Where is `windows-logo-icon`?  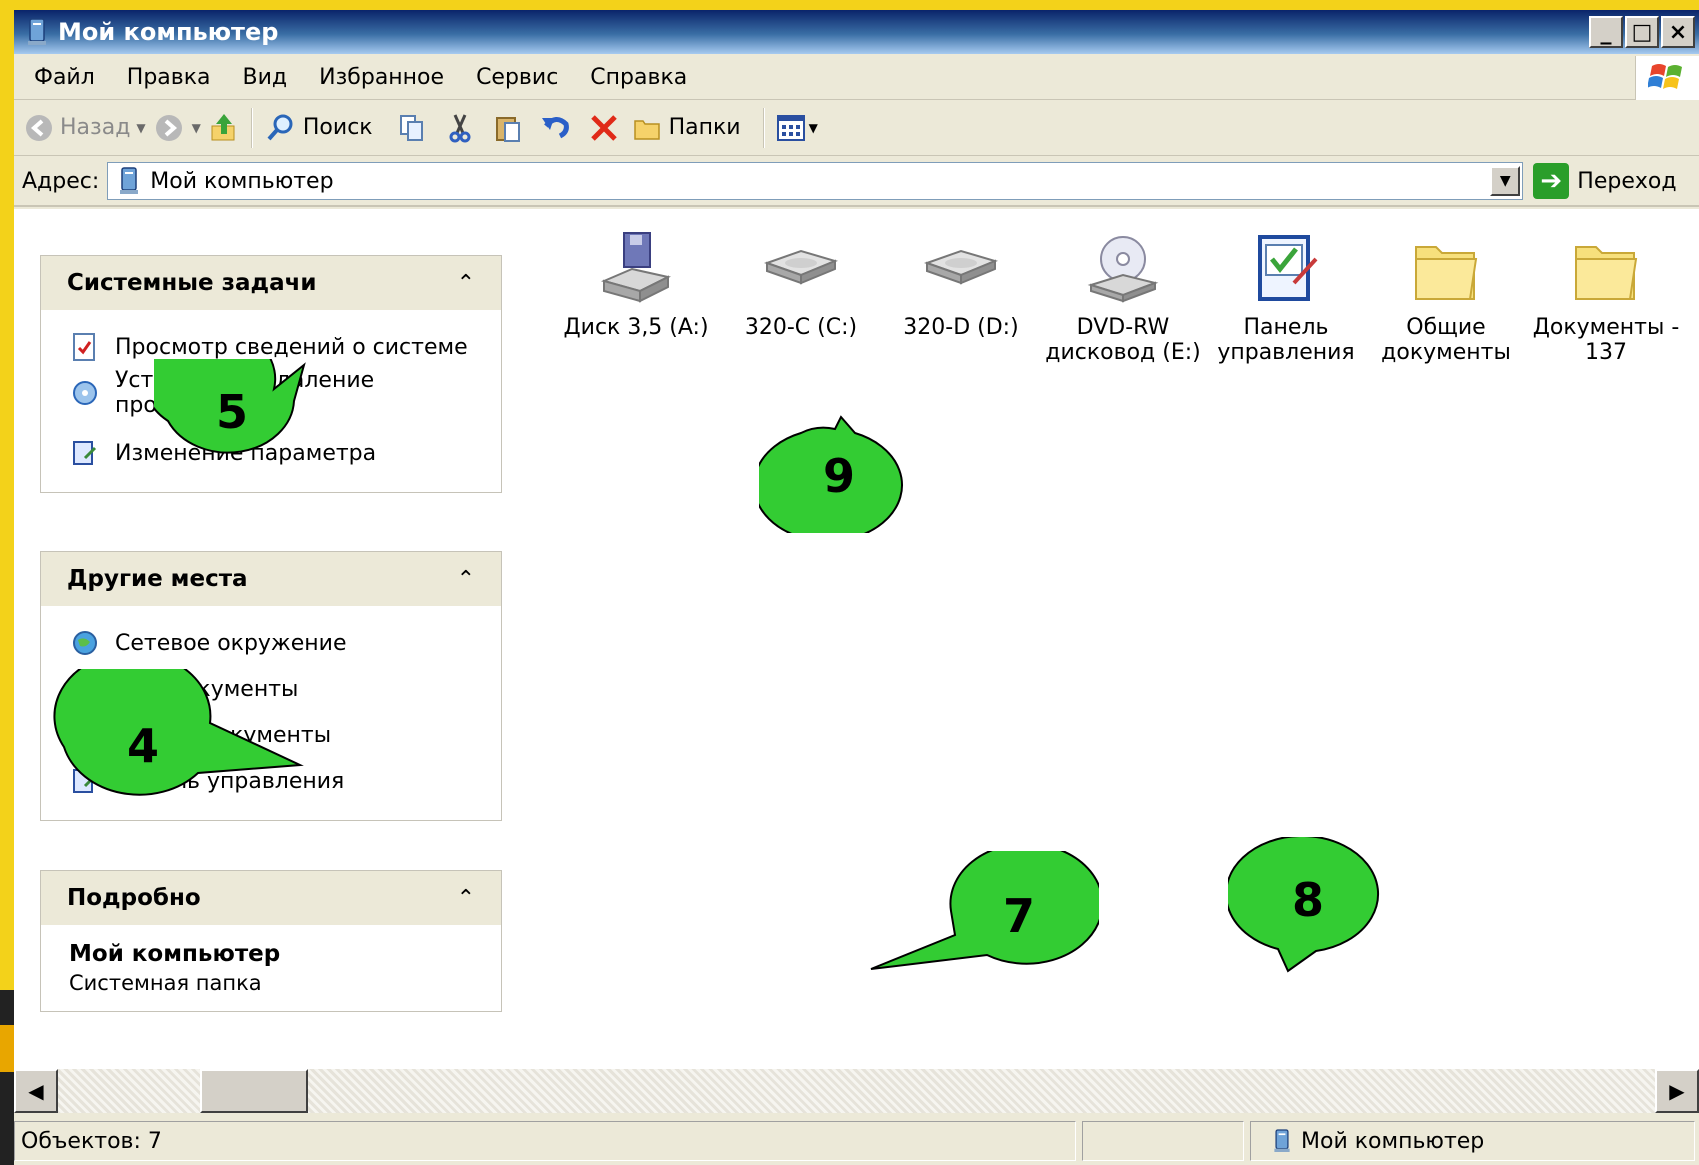
windows-logo-icon is located at coordinates (1667, 78).